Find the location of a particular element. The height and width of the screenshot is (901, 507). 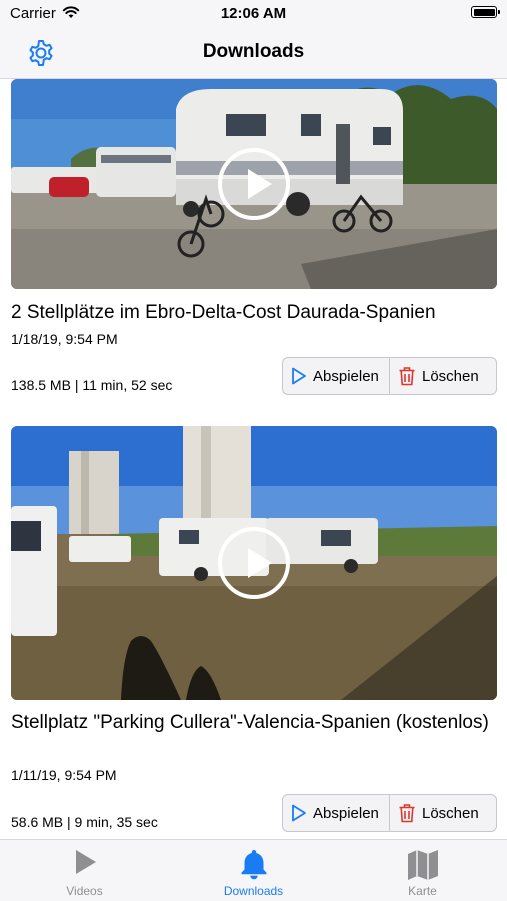

tab-karte: Karte is located at coordinates (422, 870).